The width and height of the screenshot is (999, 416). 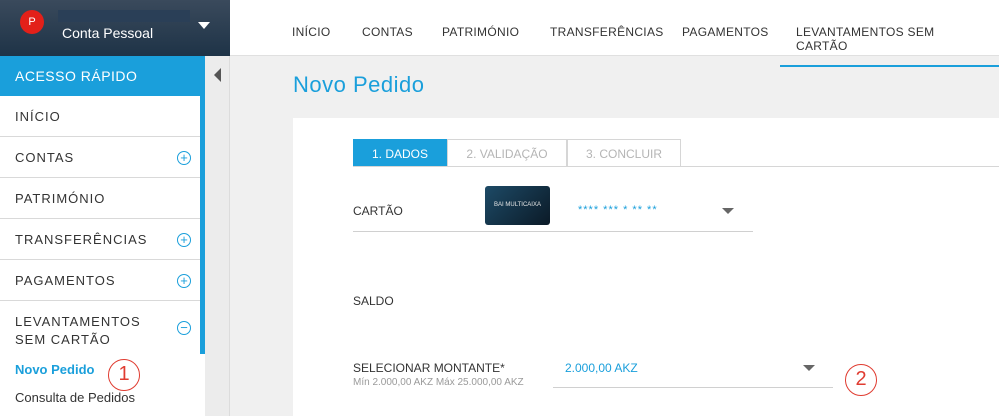 I want to click on sidebar-item-inicio: INÍCIO, so click(x=100, y=116).